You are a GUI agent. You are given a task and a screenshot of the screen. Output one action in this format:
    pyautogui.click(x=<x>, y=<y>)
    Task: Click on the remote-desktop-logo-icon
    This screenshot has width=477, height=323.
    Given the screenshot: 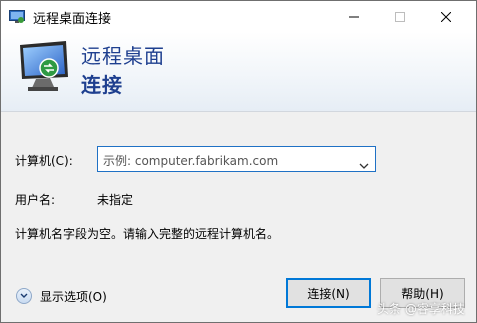 What is the action you would take?
    pyautogui.click(x=45, y=67)
    